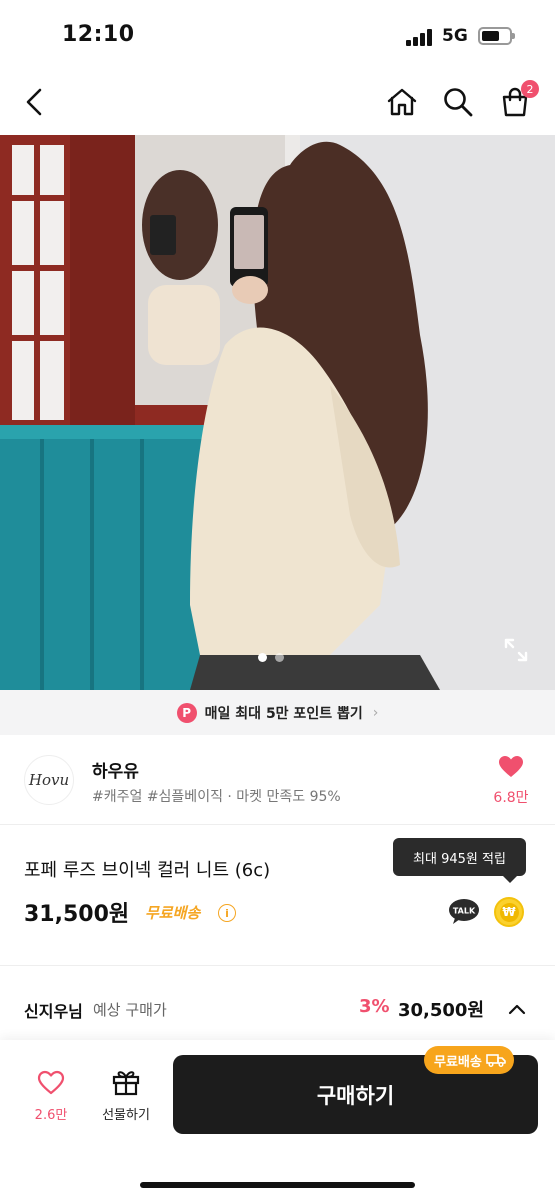  Describe the element at coordinates (51, 1082) in the screenshot. I see `heart-outline-icon` at that location.